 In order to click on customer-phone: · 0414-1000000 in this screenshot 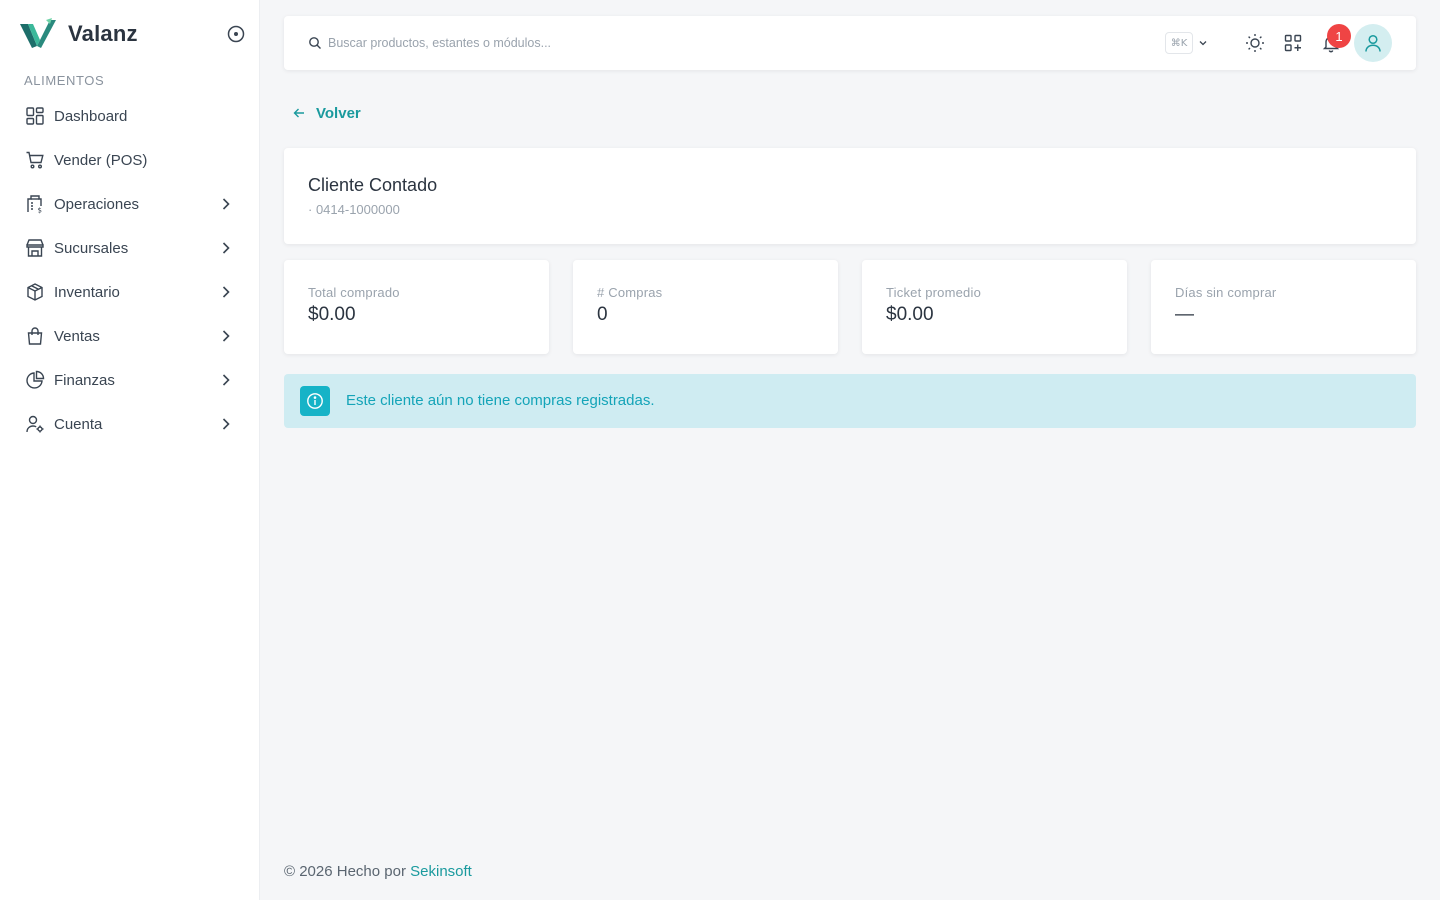, I will do `click(354, 209)`.